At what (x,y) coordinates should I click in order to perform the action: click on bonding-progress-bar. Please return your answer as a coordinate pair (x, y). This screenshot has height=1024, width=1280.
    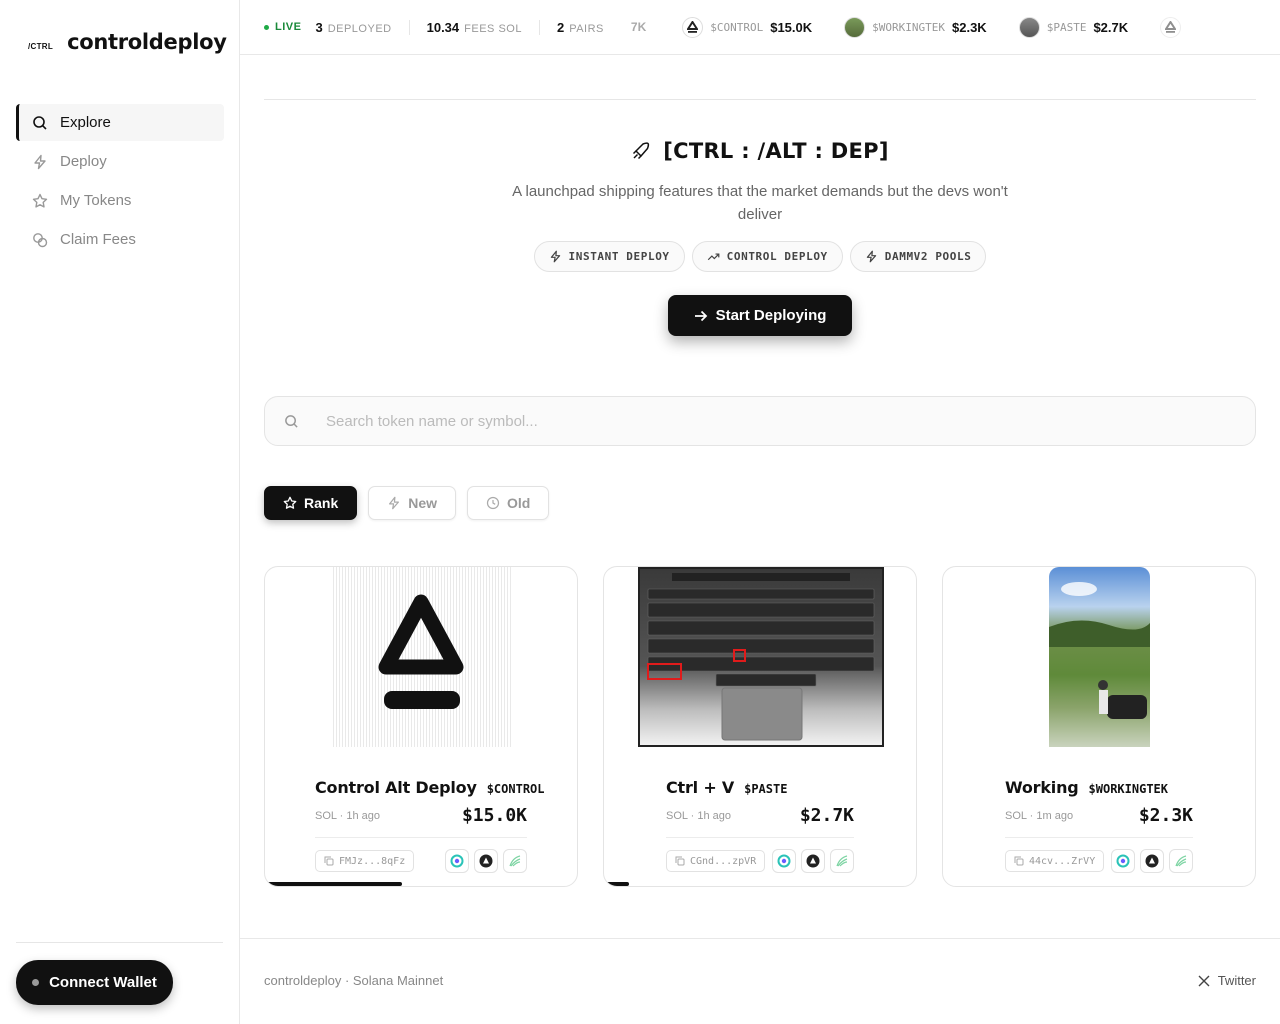
    Looking at the image, I should click on (616, 884).